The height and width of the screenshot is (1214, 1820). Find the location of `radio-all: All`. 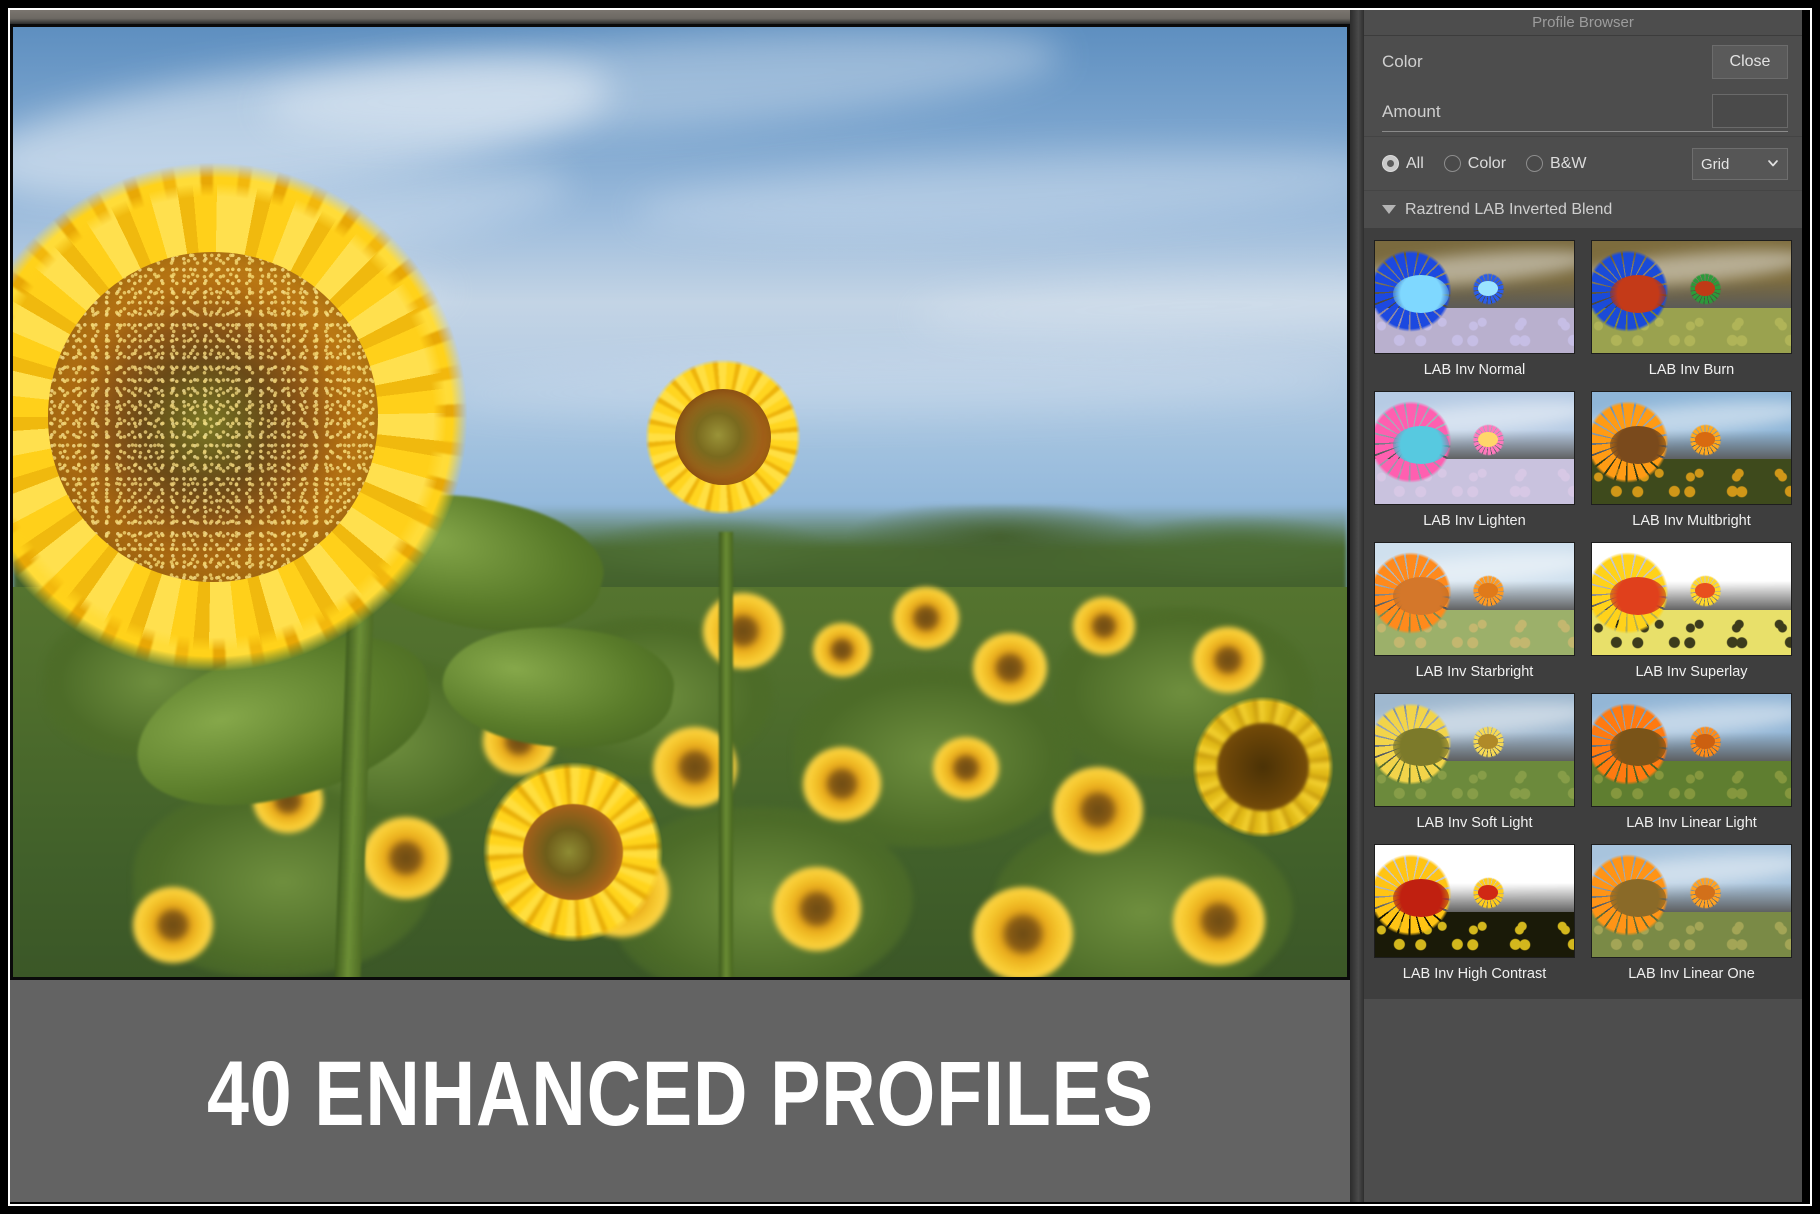

radio-all: All is located at coordinates (1403, 164).